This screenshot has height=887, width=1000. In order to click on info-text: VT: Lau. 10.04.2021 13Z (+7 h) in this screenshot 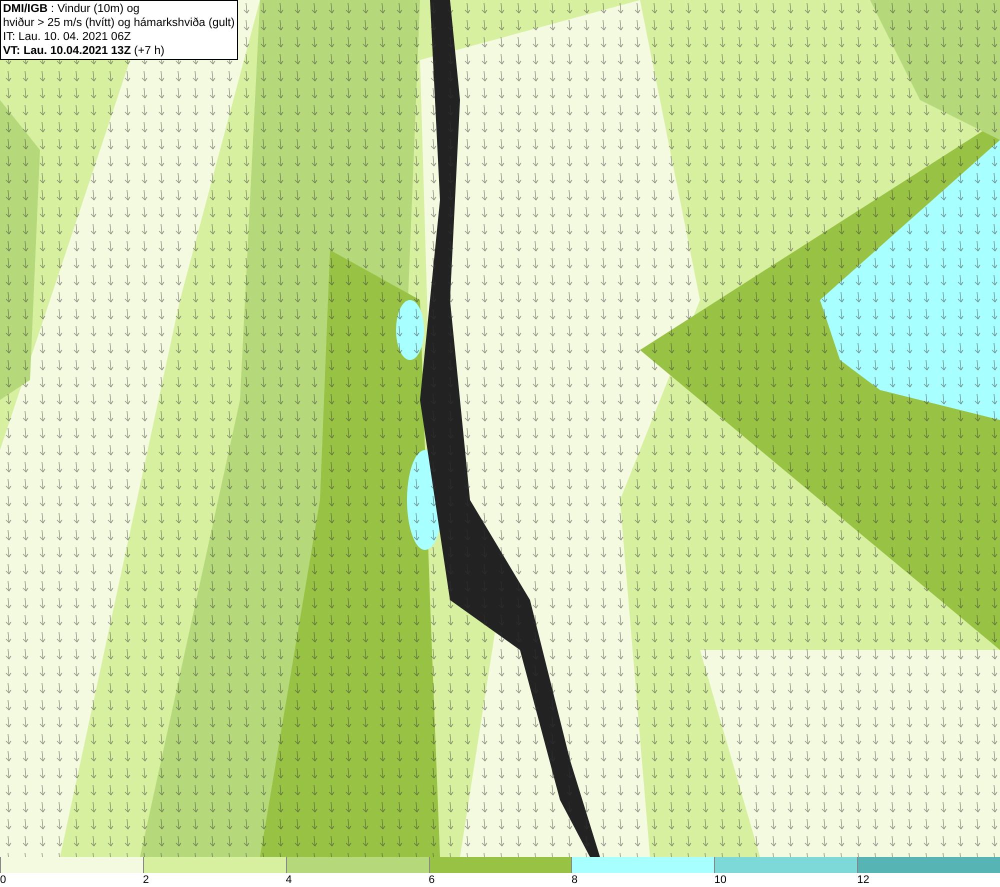, I will do `click(84, 51)`.